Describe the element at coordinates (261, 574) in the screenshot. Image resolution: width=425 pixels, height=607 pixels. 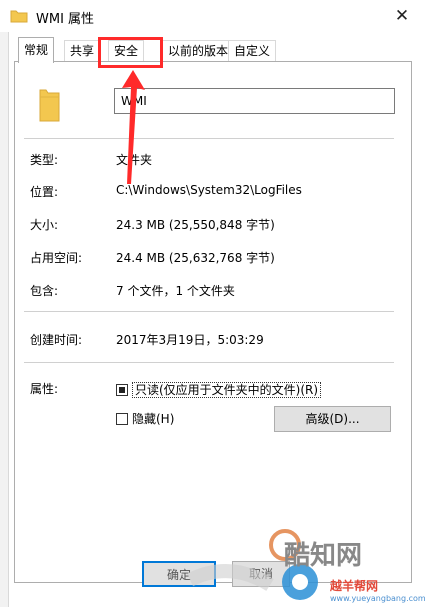
I see `cancel-button: 取消` at that location.